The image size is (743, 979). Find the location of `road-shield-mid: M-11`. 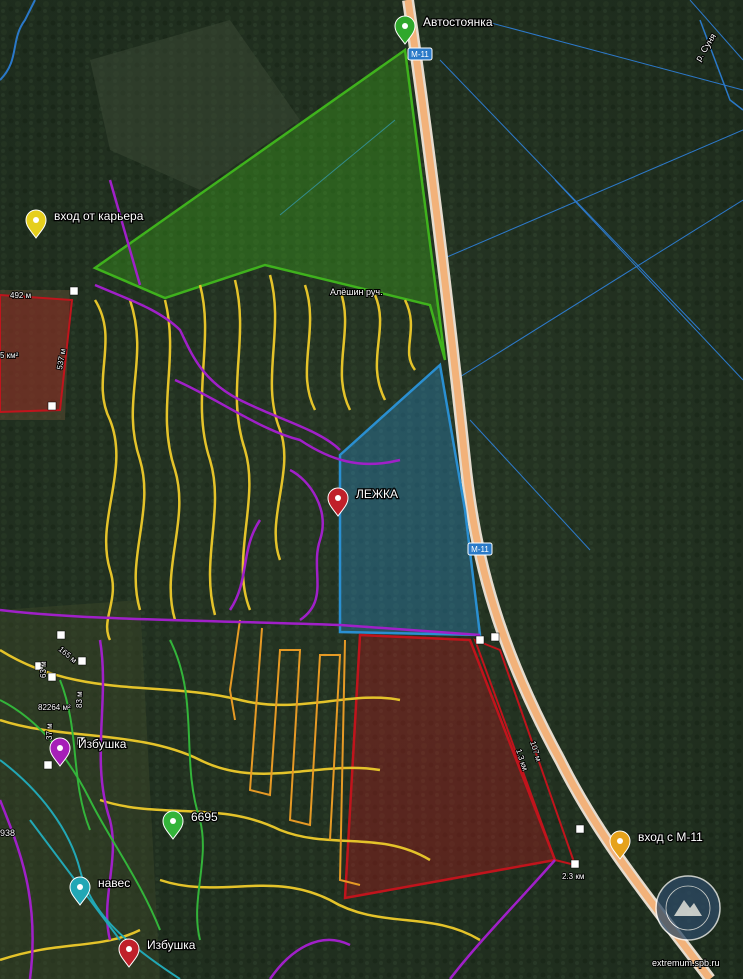

road-shield-mid: M-11 is located at coordinates (480, 549).